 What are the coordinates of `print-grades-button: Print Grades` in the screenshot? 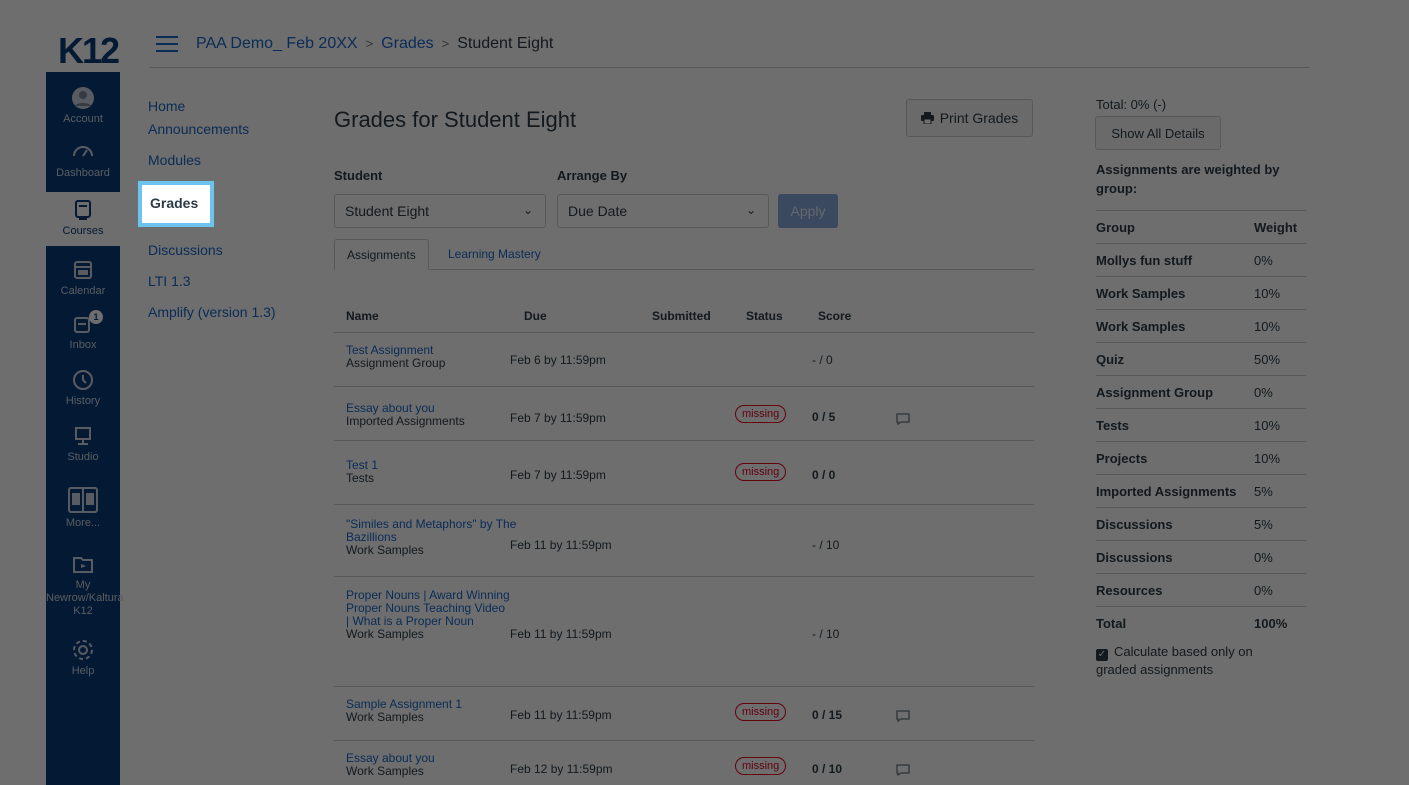 It's located at (969, 118).